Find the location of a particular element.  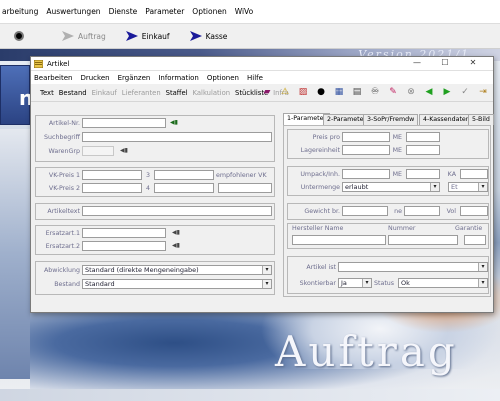

binoculars-icon: ♾ is located at coordinates (375, 92).